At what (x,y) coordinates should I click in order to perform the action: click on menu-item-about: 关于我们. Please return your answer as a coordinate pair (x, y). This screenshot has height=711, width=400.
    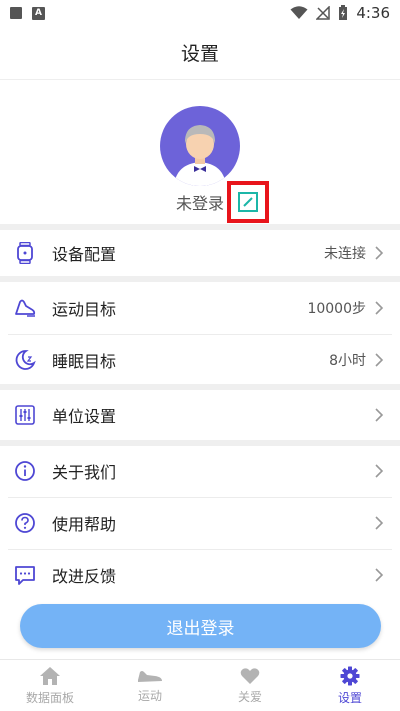
    Looking at the image, I should click on (200, 471).